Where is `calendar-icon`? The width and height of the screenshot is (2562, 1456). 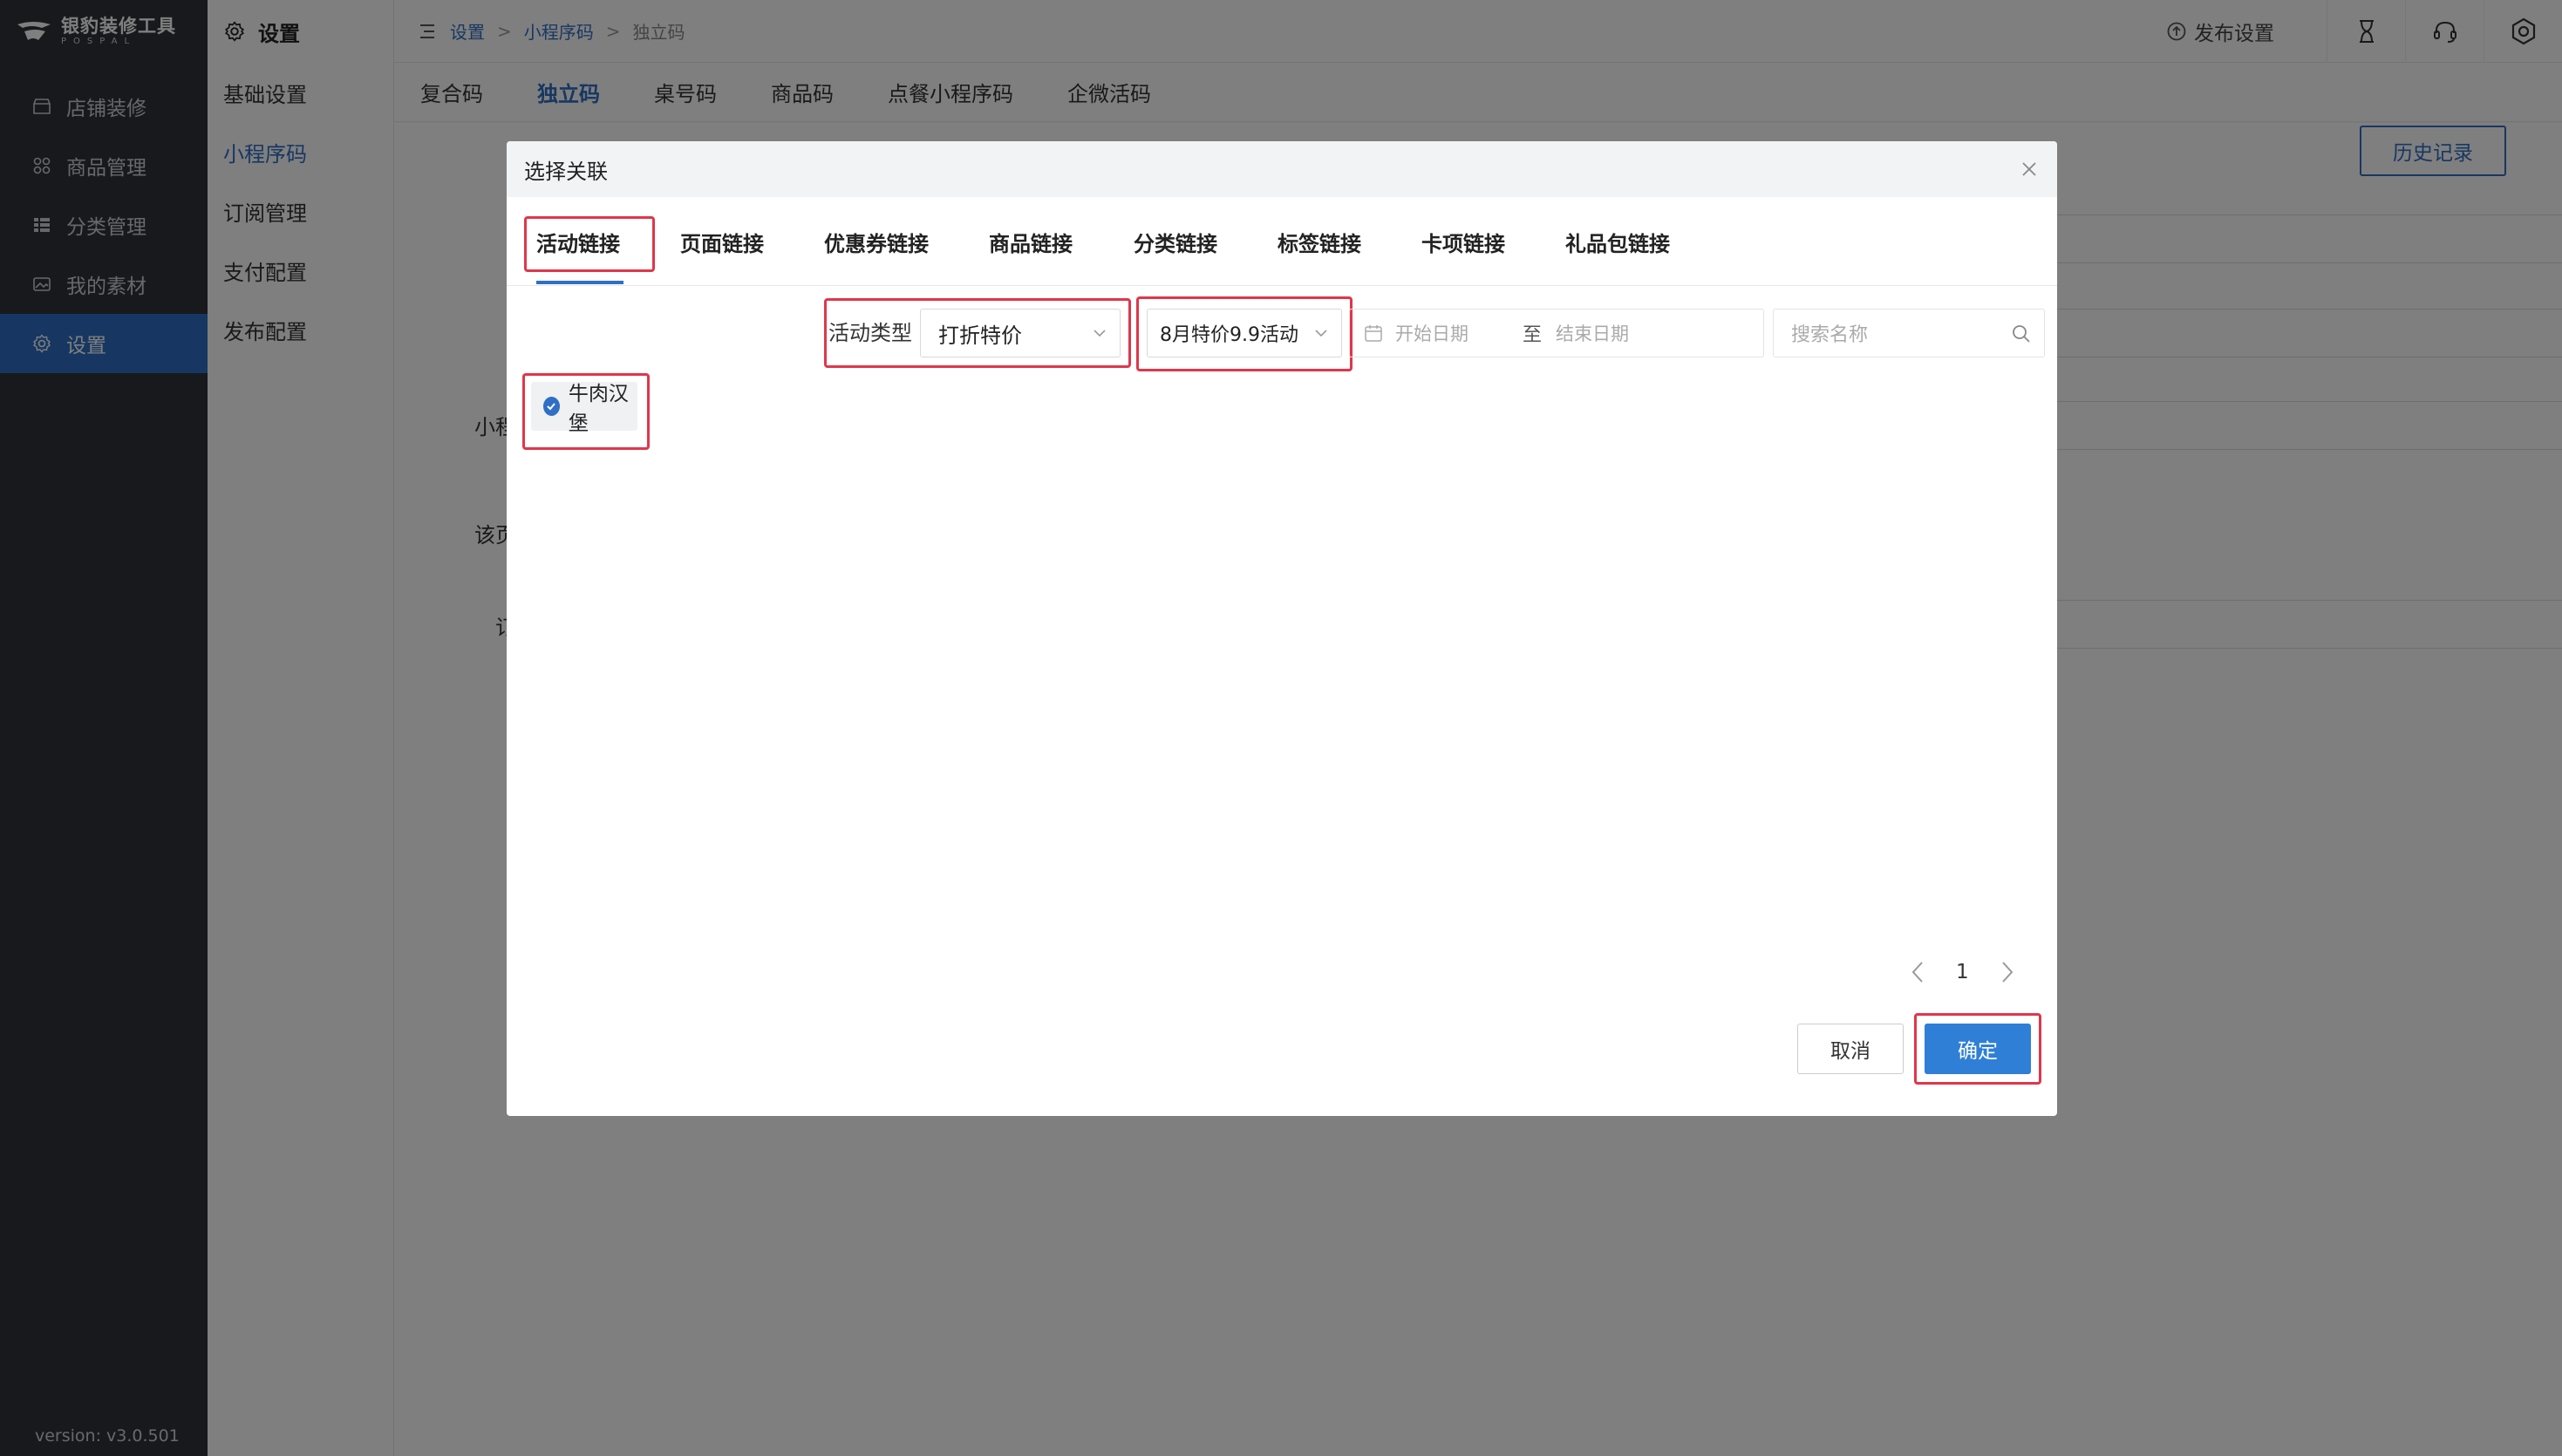
calendar-icon is located at coordinates (1373, 333).